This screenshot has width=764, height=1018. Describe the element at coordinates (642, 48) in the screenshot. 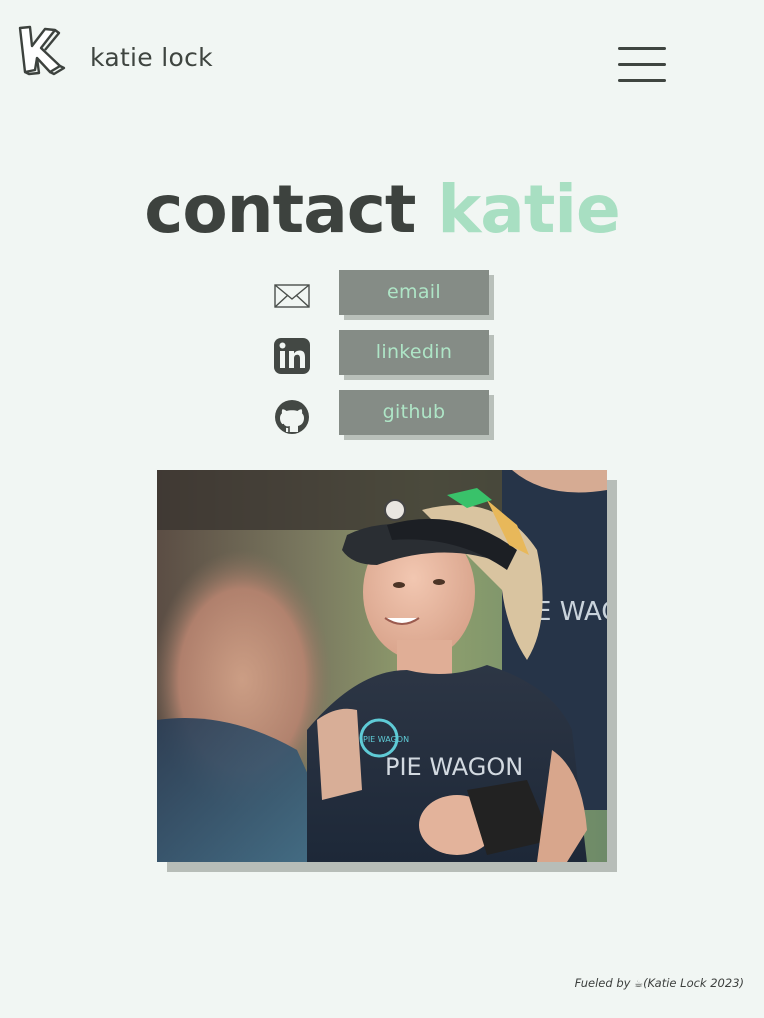

I see `hamburger-menu-icon` at that location.